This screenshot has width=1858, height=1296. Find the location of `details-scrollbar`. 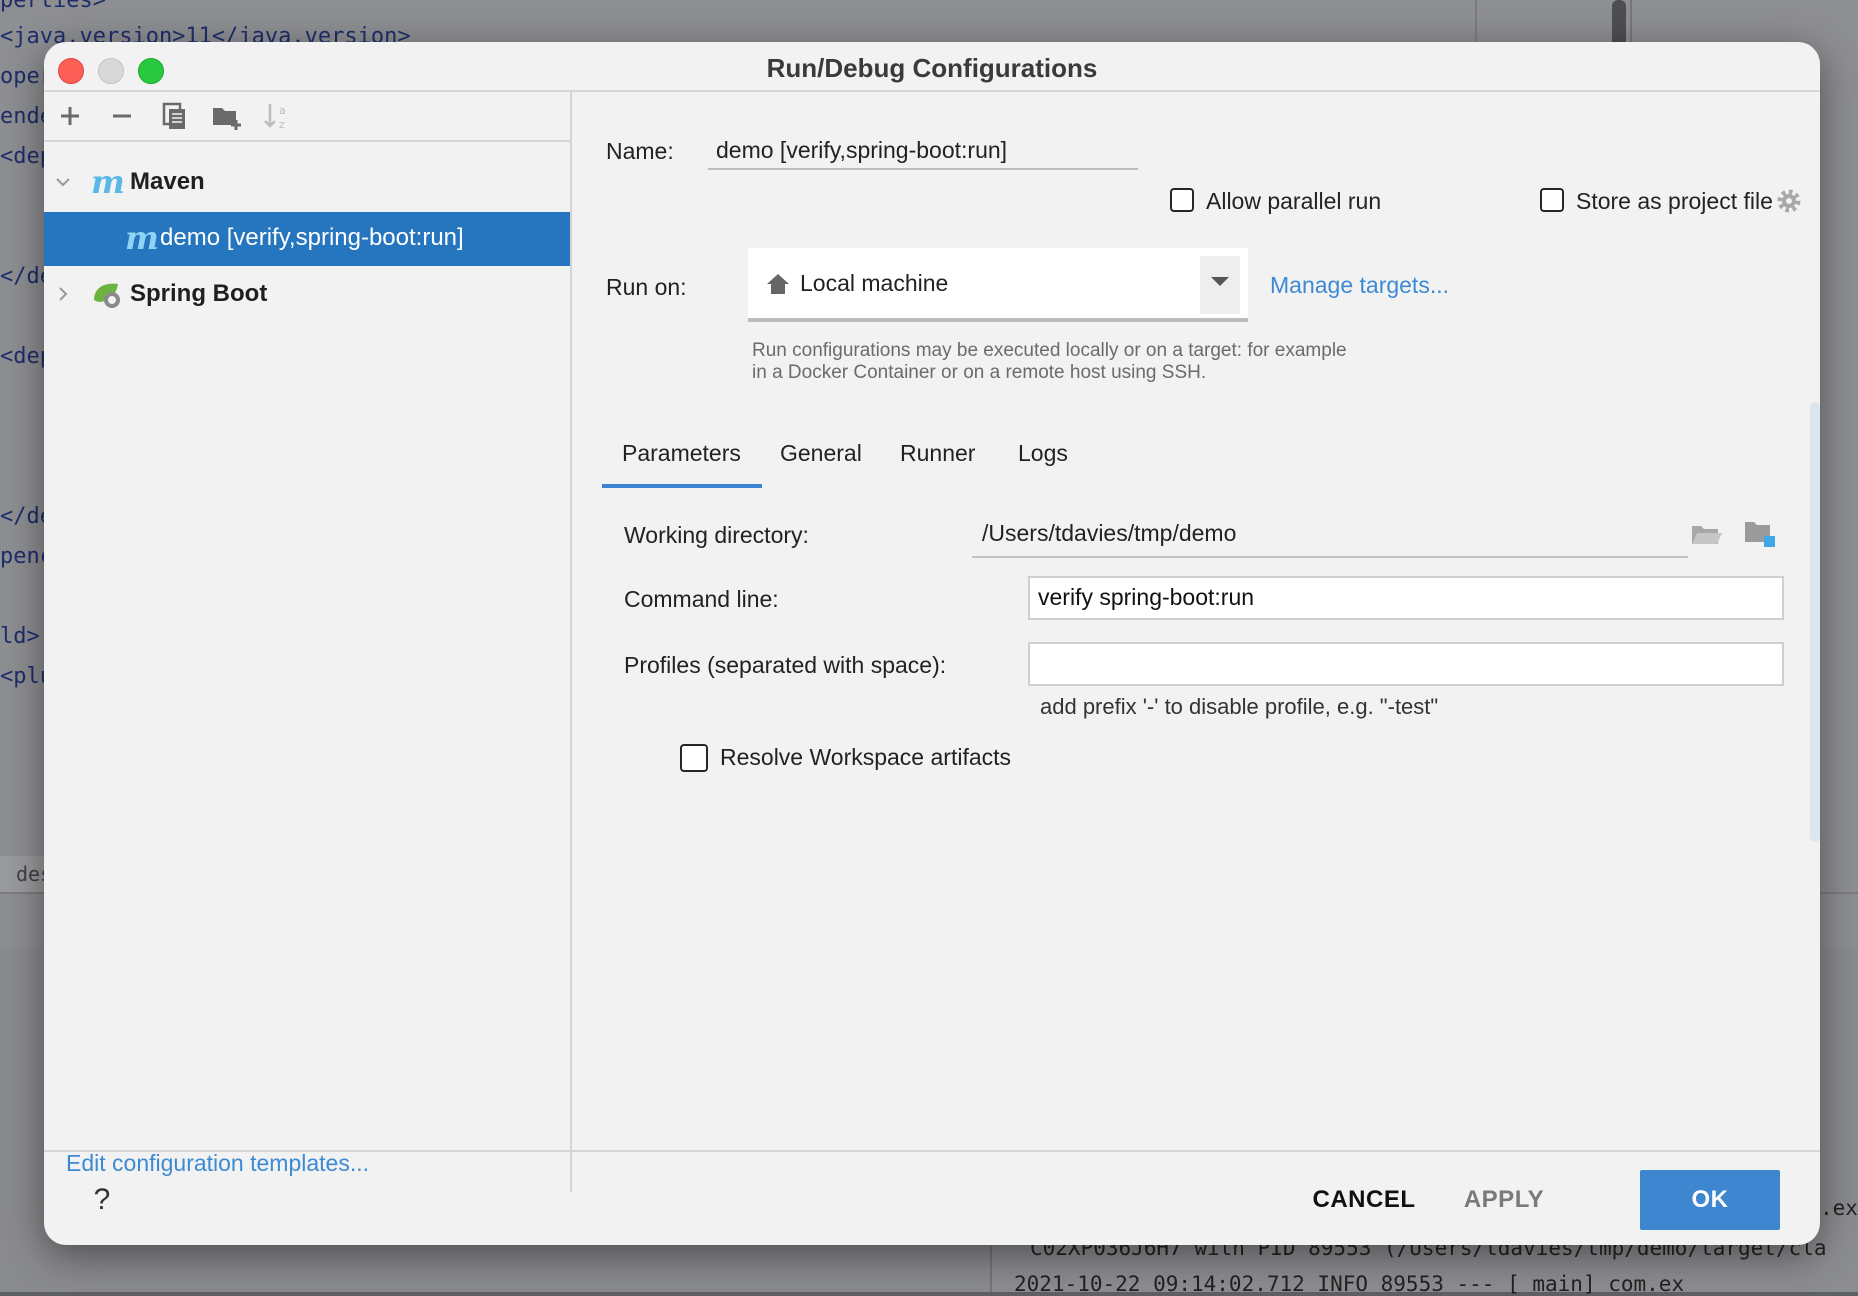

details-scrollbar is located at coordinates (1815, 622).